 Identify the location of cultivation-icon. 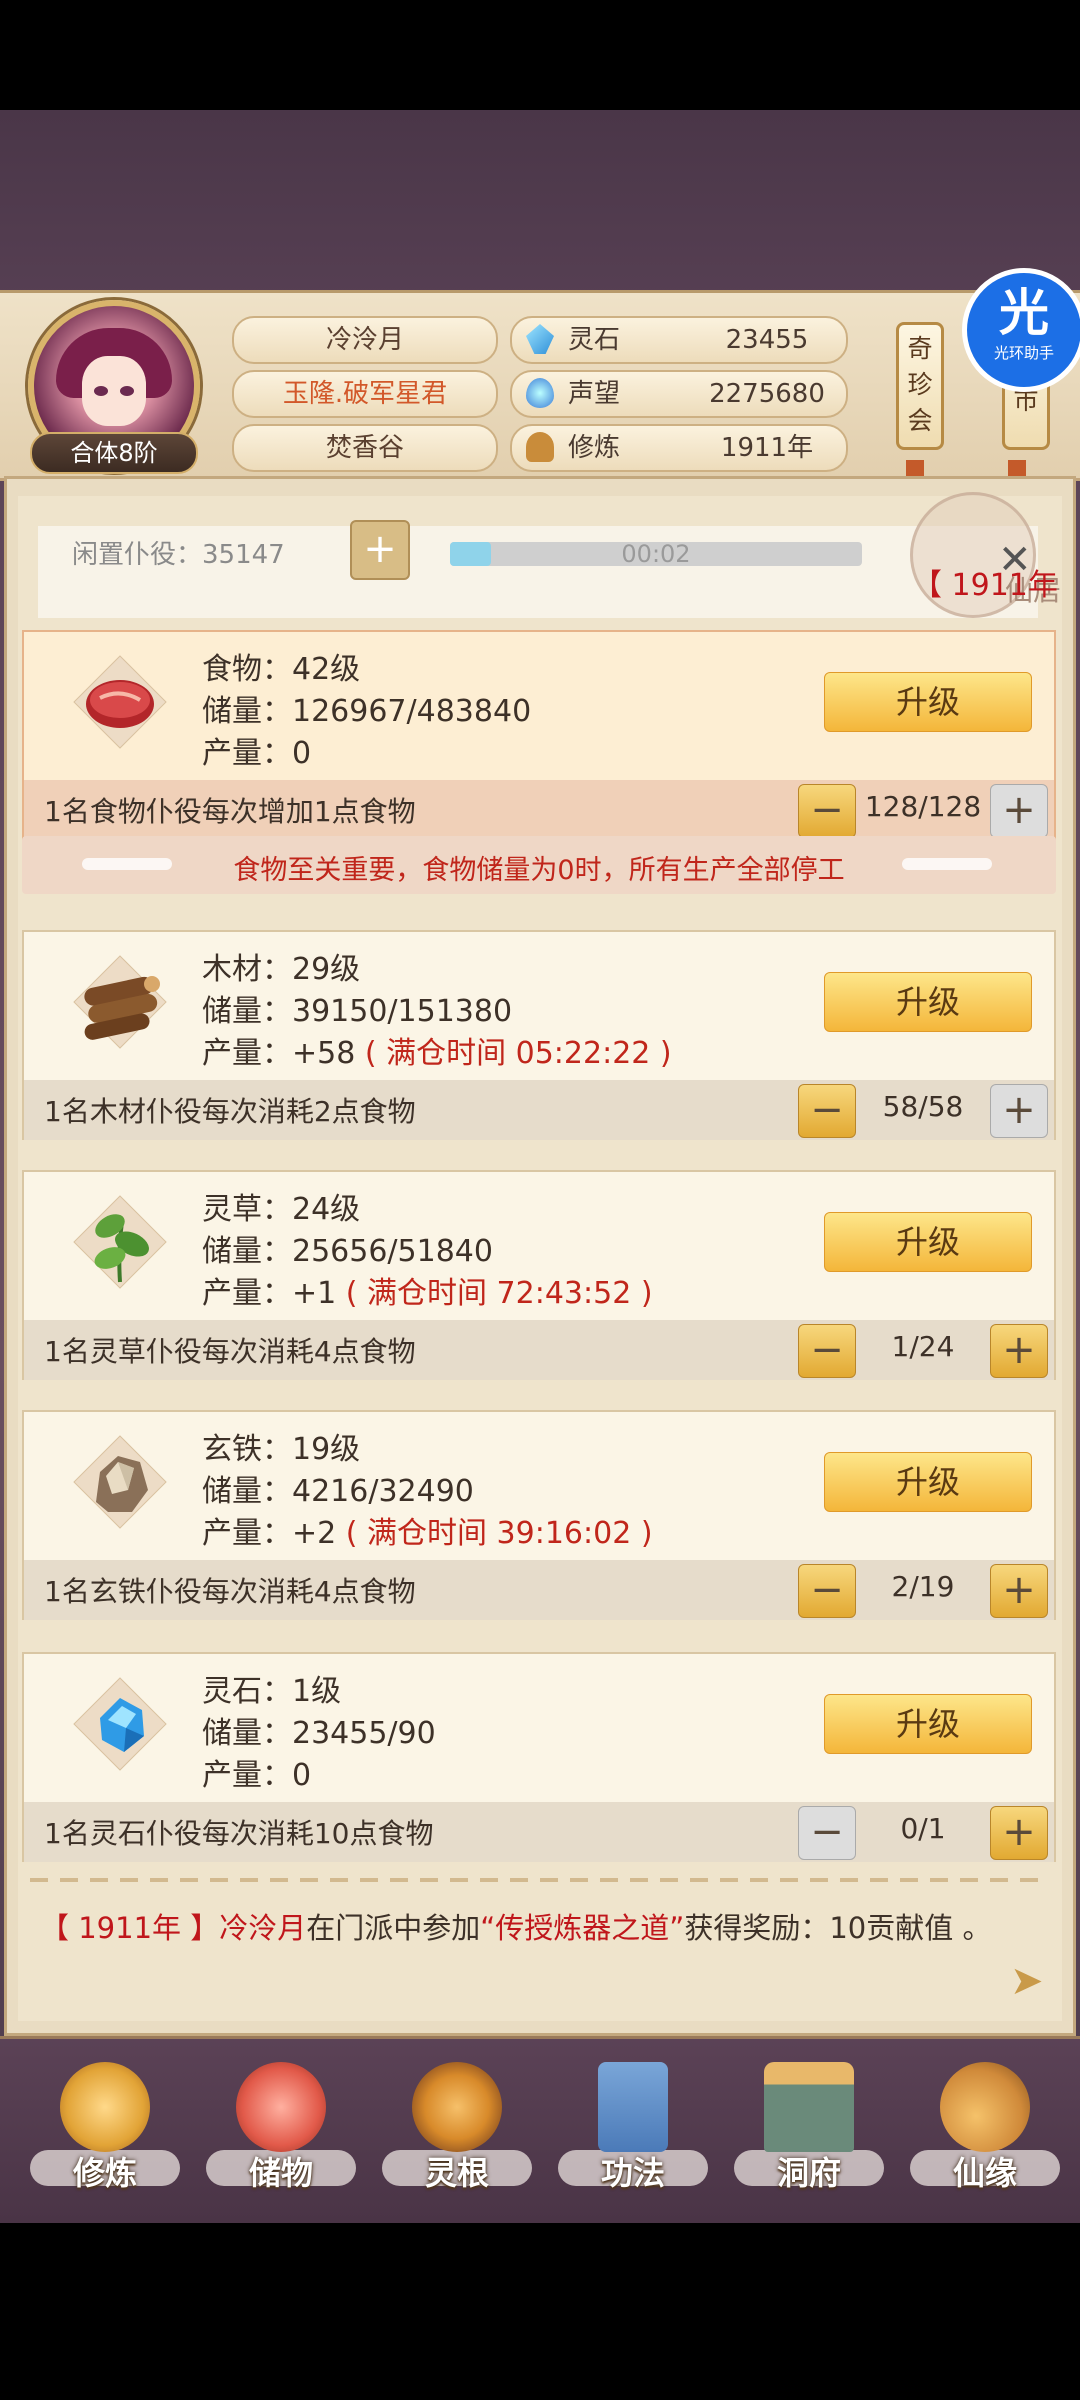
(540, 447).